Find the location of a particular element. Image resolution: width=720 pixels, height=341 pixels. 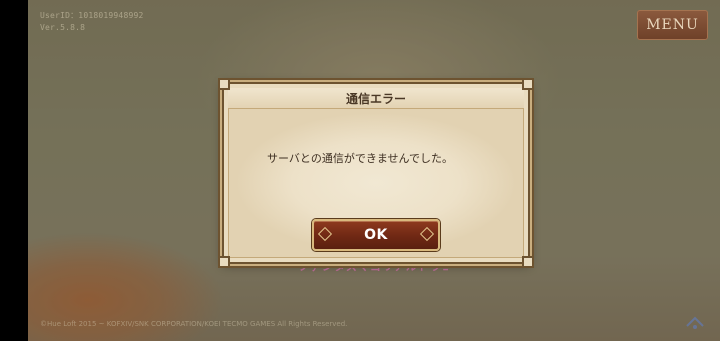

version-text: Ver.5.8.8 is located at coordinates (63, 27).